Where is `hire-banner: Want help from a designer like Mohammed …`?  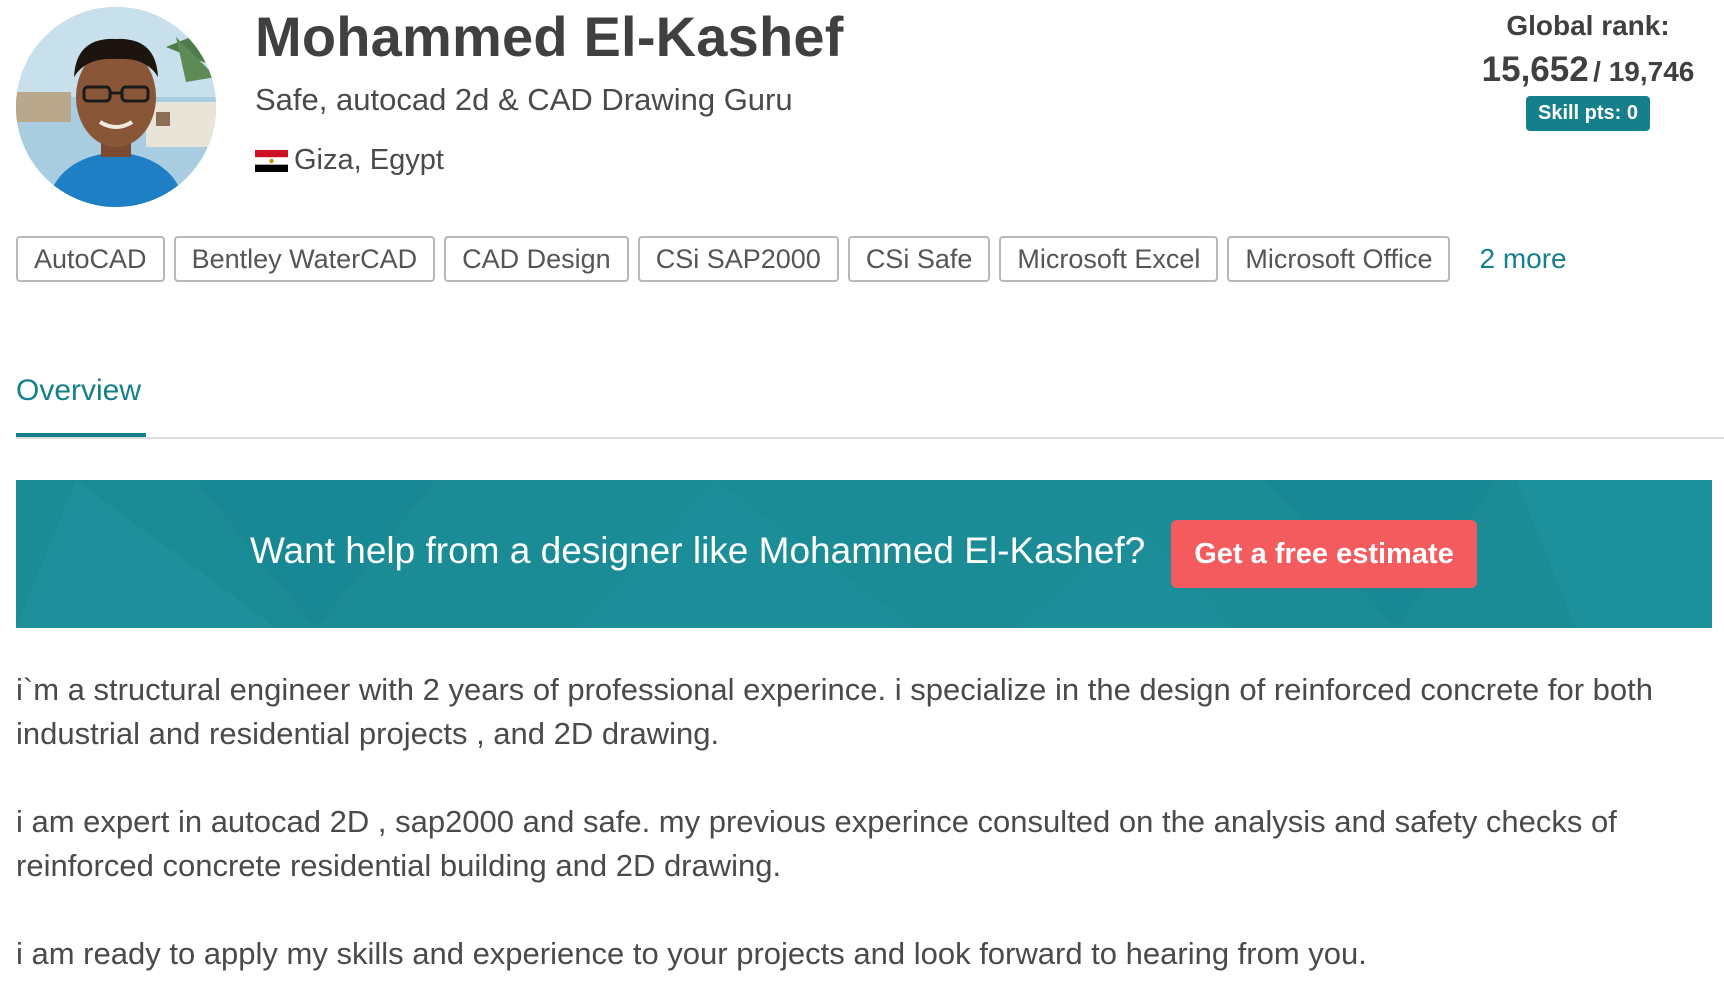
hire-banner: Want help from a designer like Mohammed … is located at coordinates (864, 554).